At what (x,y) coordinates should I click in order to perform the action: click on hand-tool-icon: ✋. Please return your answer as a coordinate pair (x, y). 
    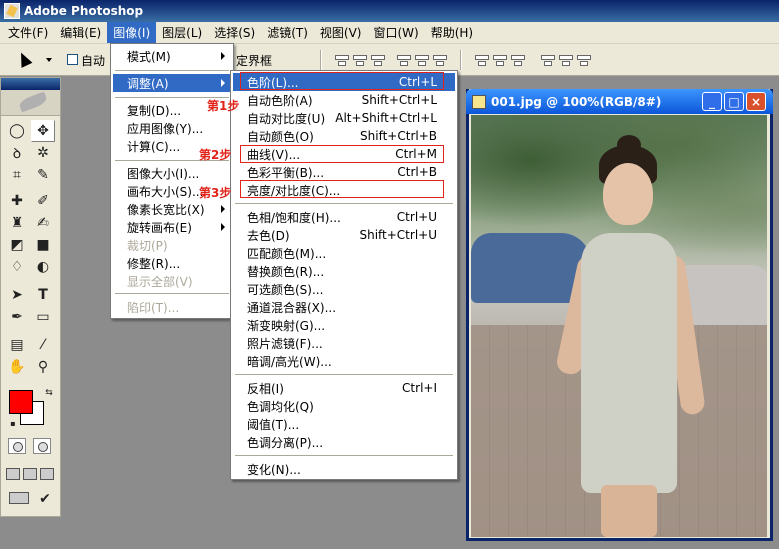
    Looking at the image, I should click on (17, 367).